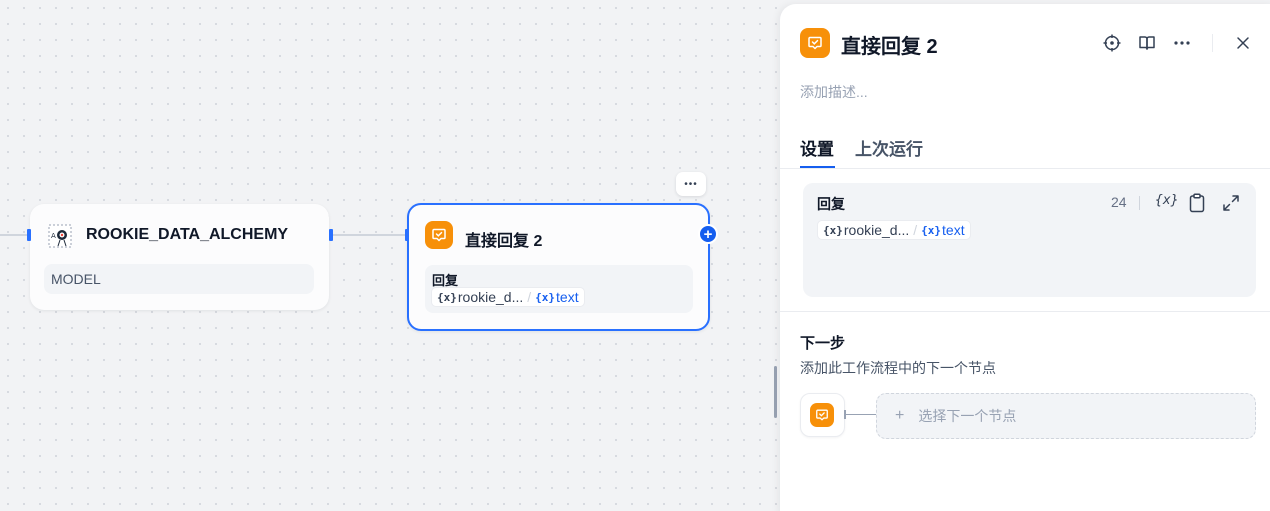 The height and width of the screenshot is (511, 1270). Describe the element at coordinates (1119, 202) in the screenshot. I see `char-count: 24` at that location.